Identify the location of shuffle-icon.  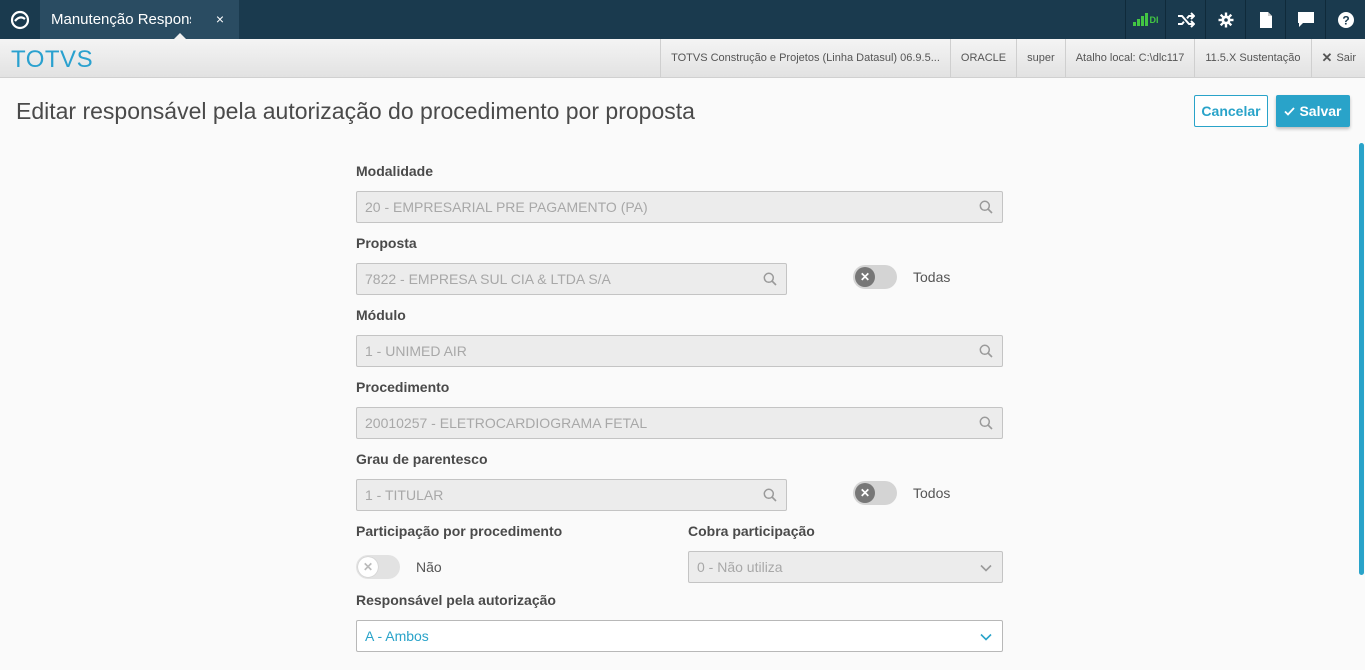
(1185, 19).